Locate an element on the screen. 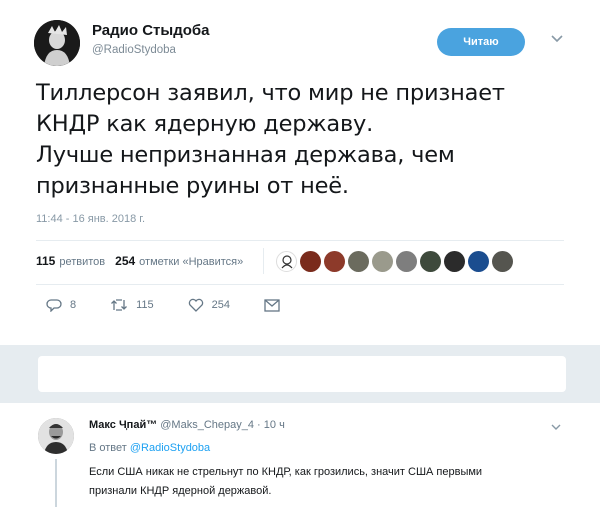  like-action: 254 is located at coordinates (209, 305).